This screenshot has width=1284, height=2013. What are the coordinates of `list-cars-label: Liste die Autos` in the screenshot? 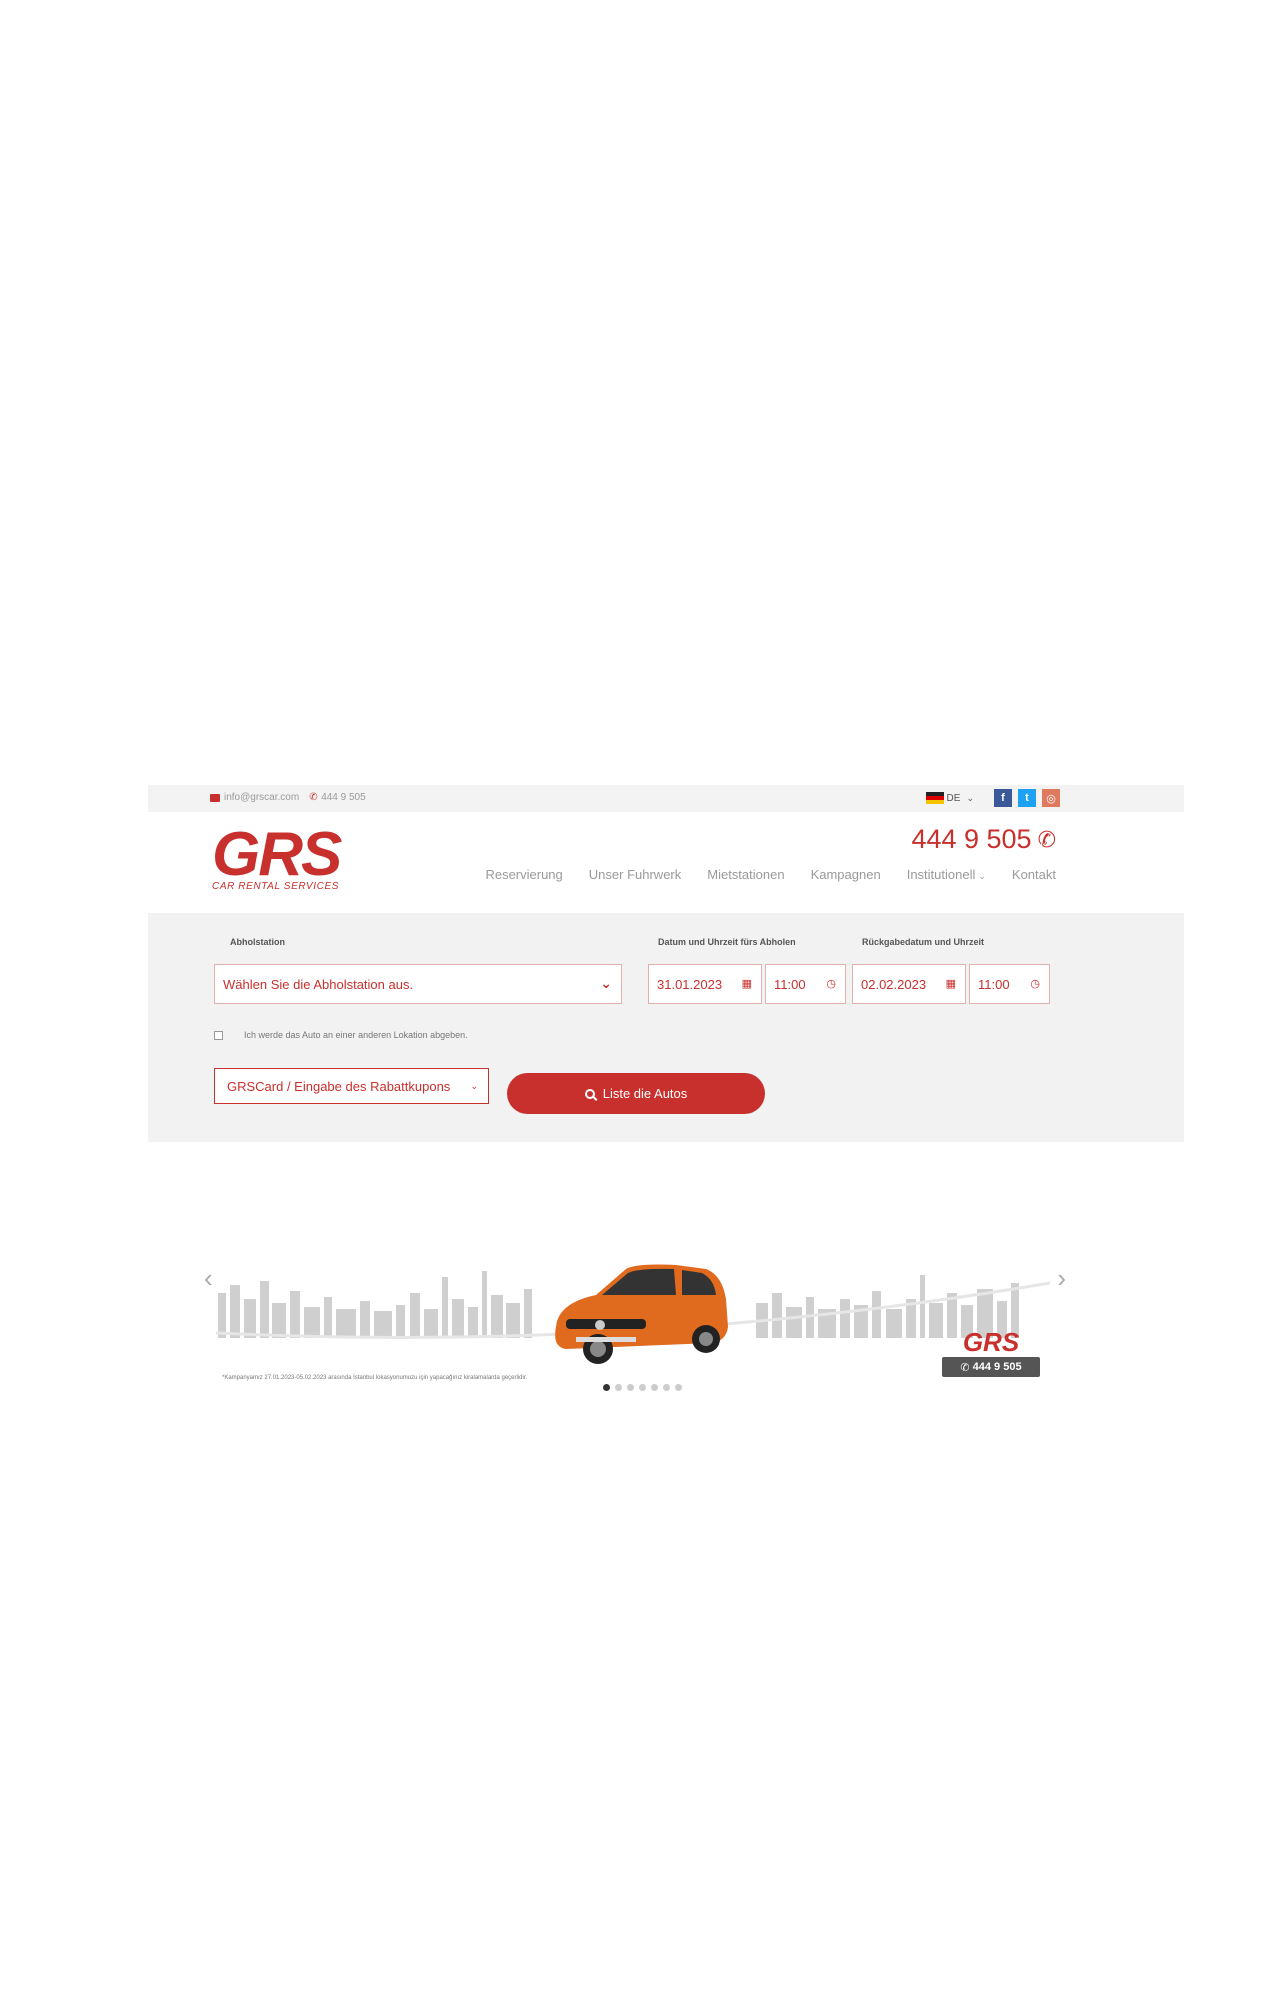 It's located at (645, 1093).